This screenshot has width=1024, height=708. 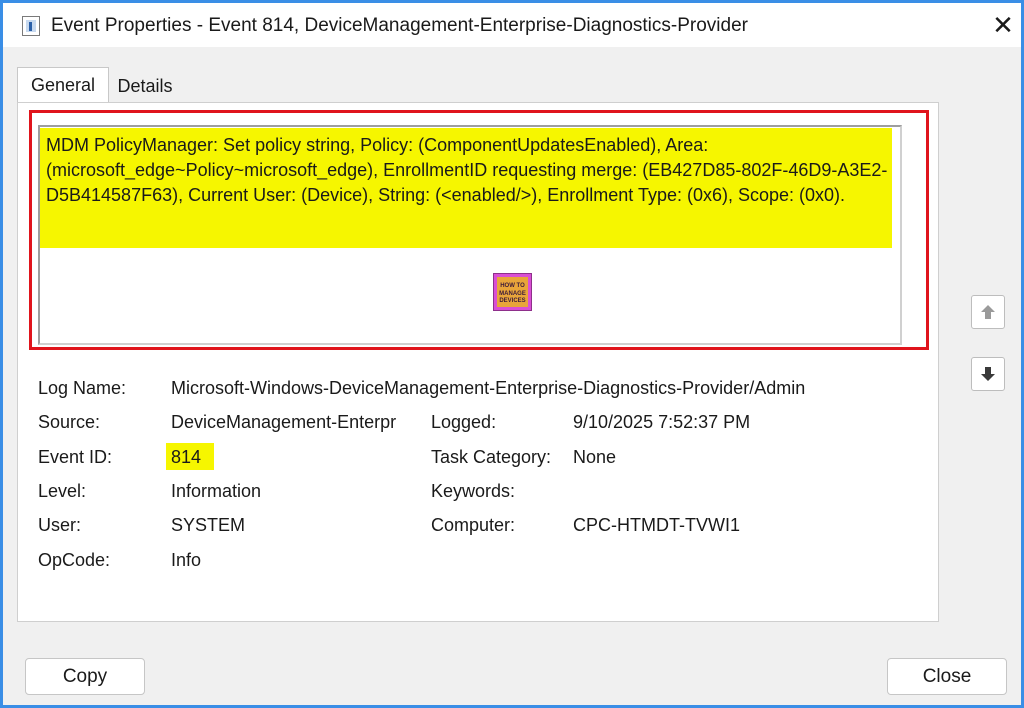 I want to click on user-label: User:, so click(x=60, y=525).